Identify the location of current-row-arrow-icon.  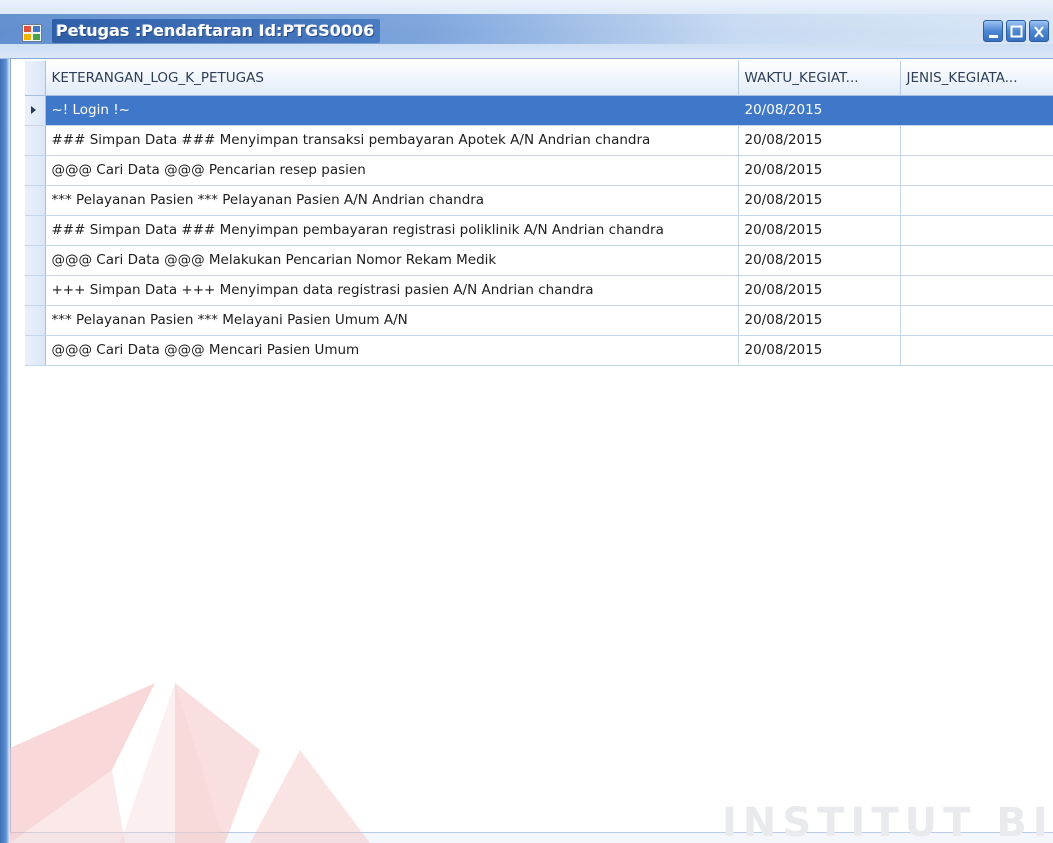
(33, 110).